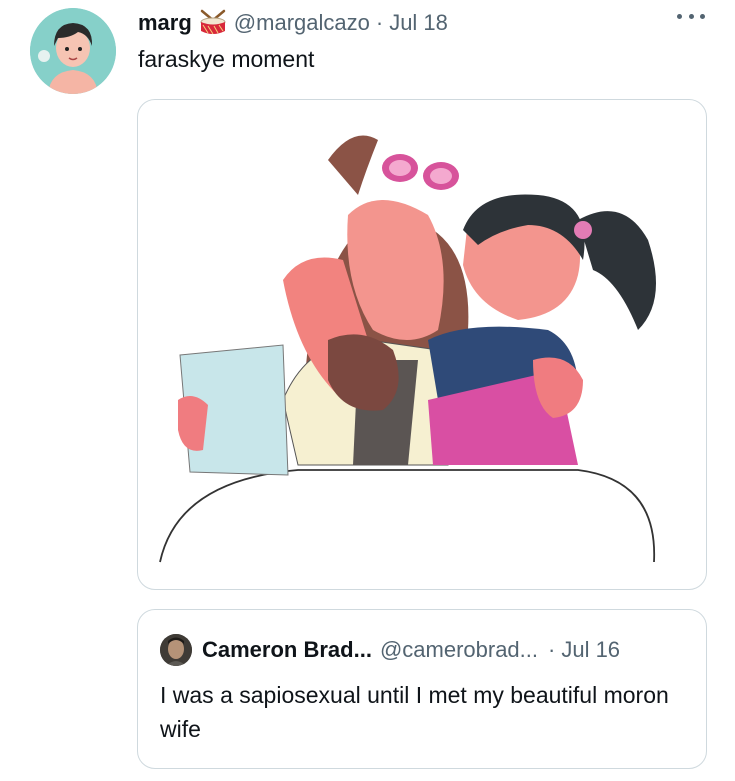 The image size is (735, 781). I want to click on author-handle: @margalcazo, so click(302, 23).